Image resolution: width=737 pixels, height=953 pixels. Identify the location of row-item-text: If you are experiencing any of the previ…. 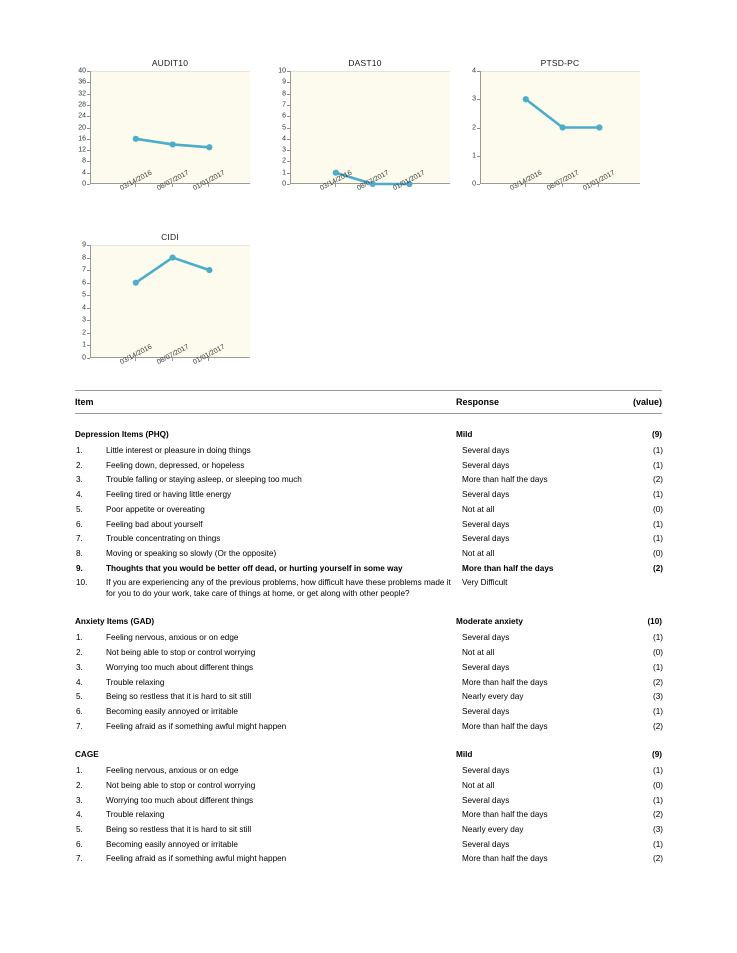
(278, 588).